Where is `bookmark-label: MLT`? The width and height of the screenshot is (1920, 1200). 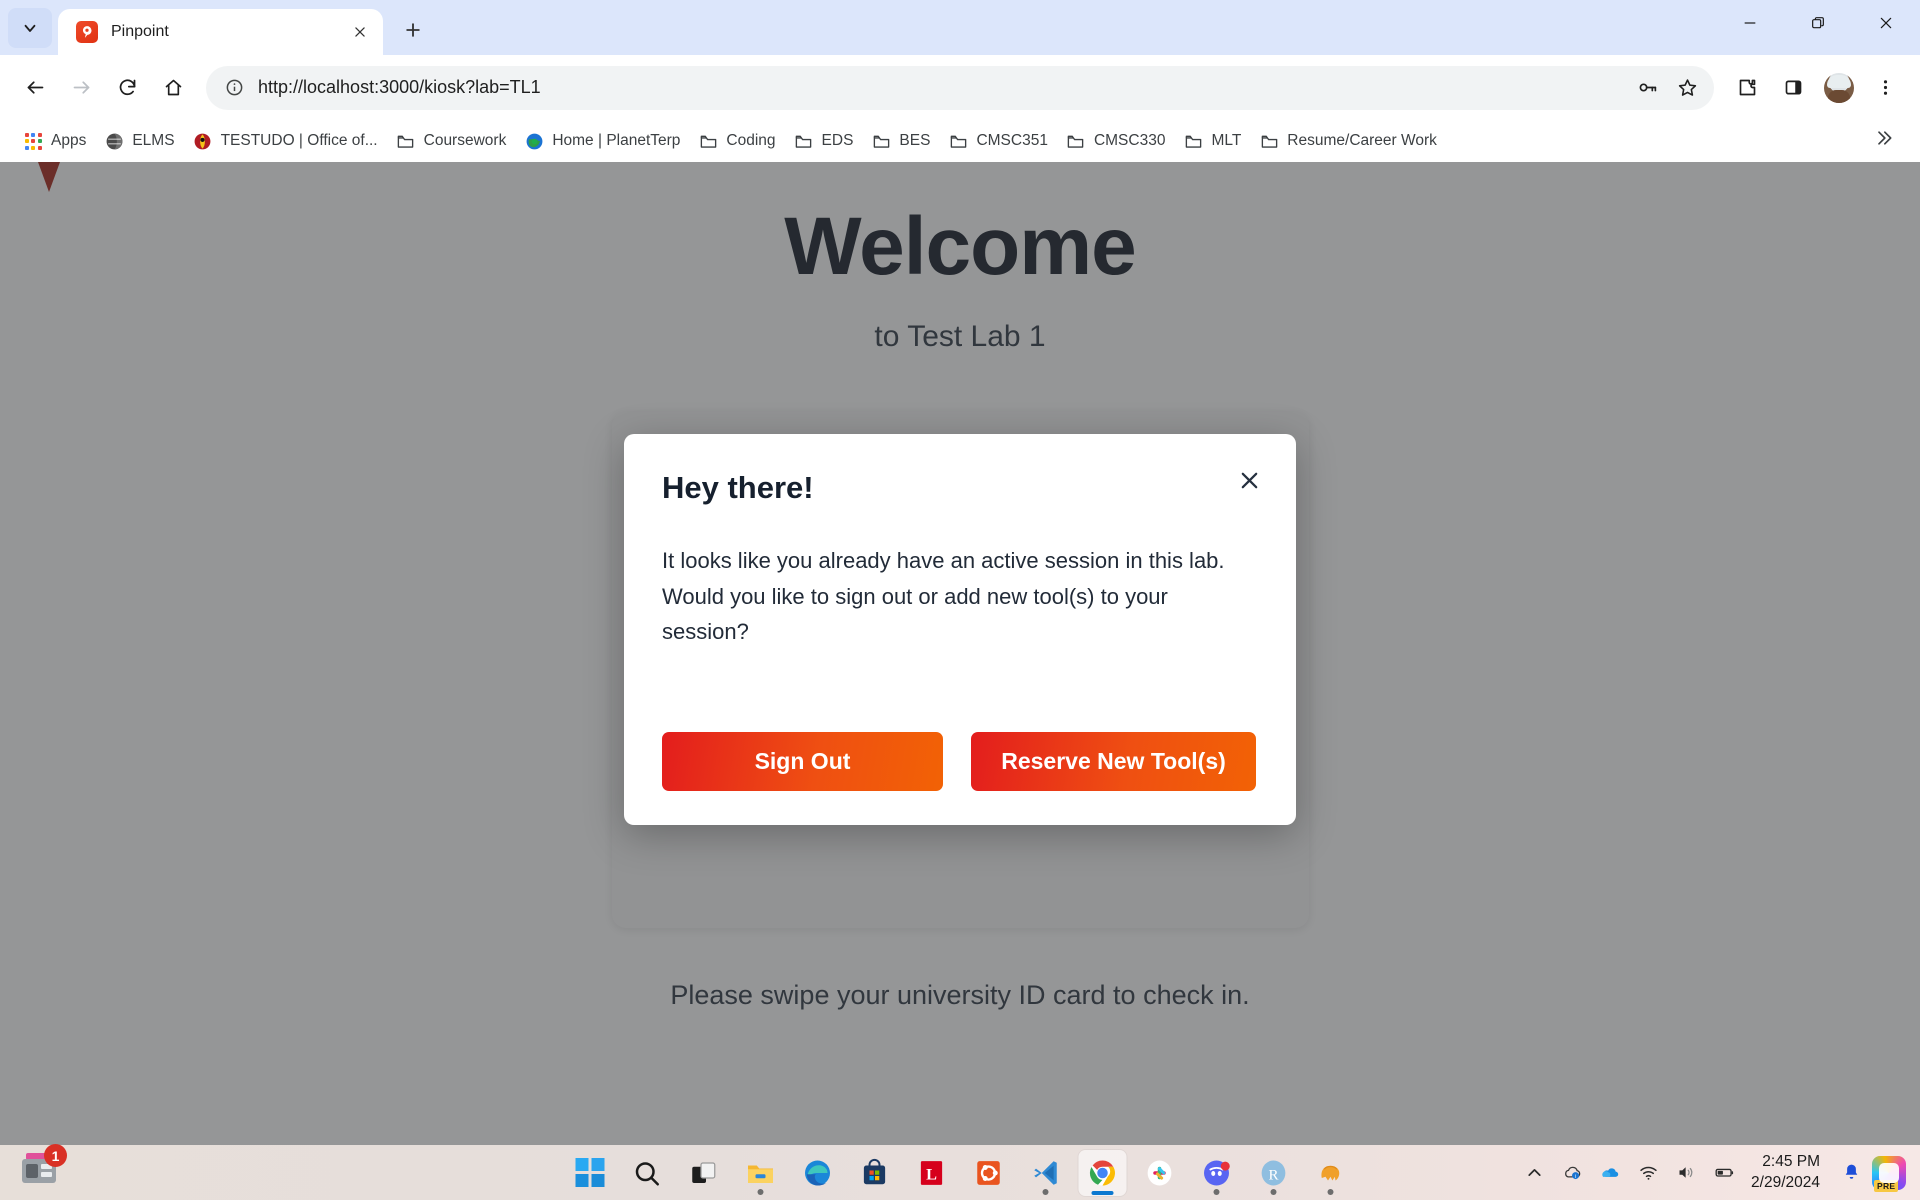
bookmark-label: MLT is located at coordinates (1226, 140).